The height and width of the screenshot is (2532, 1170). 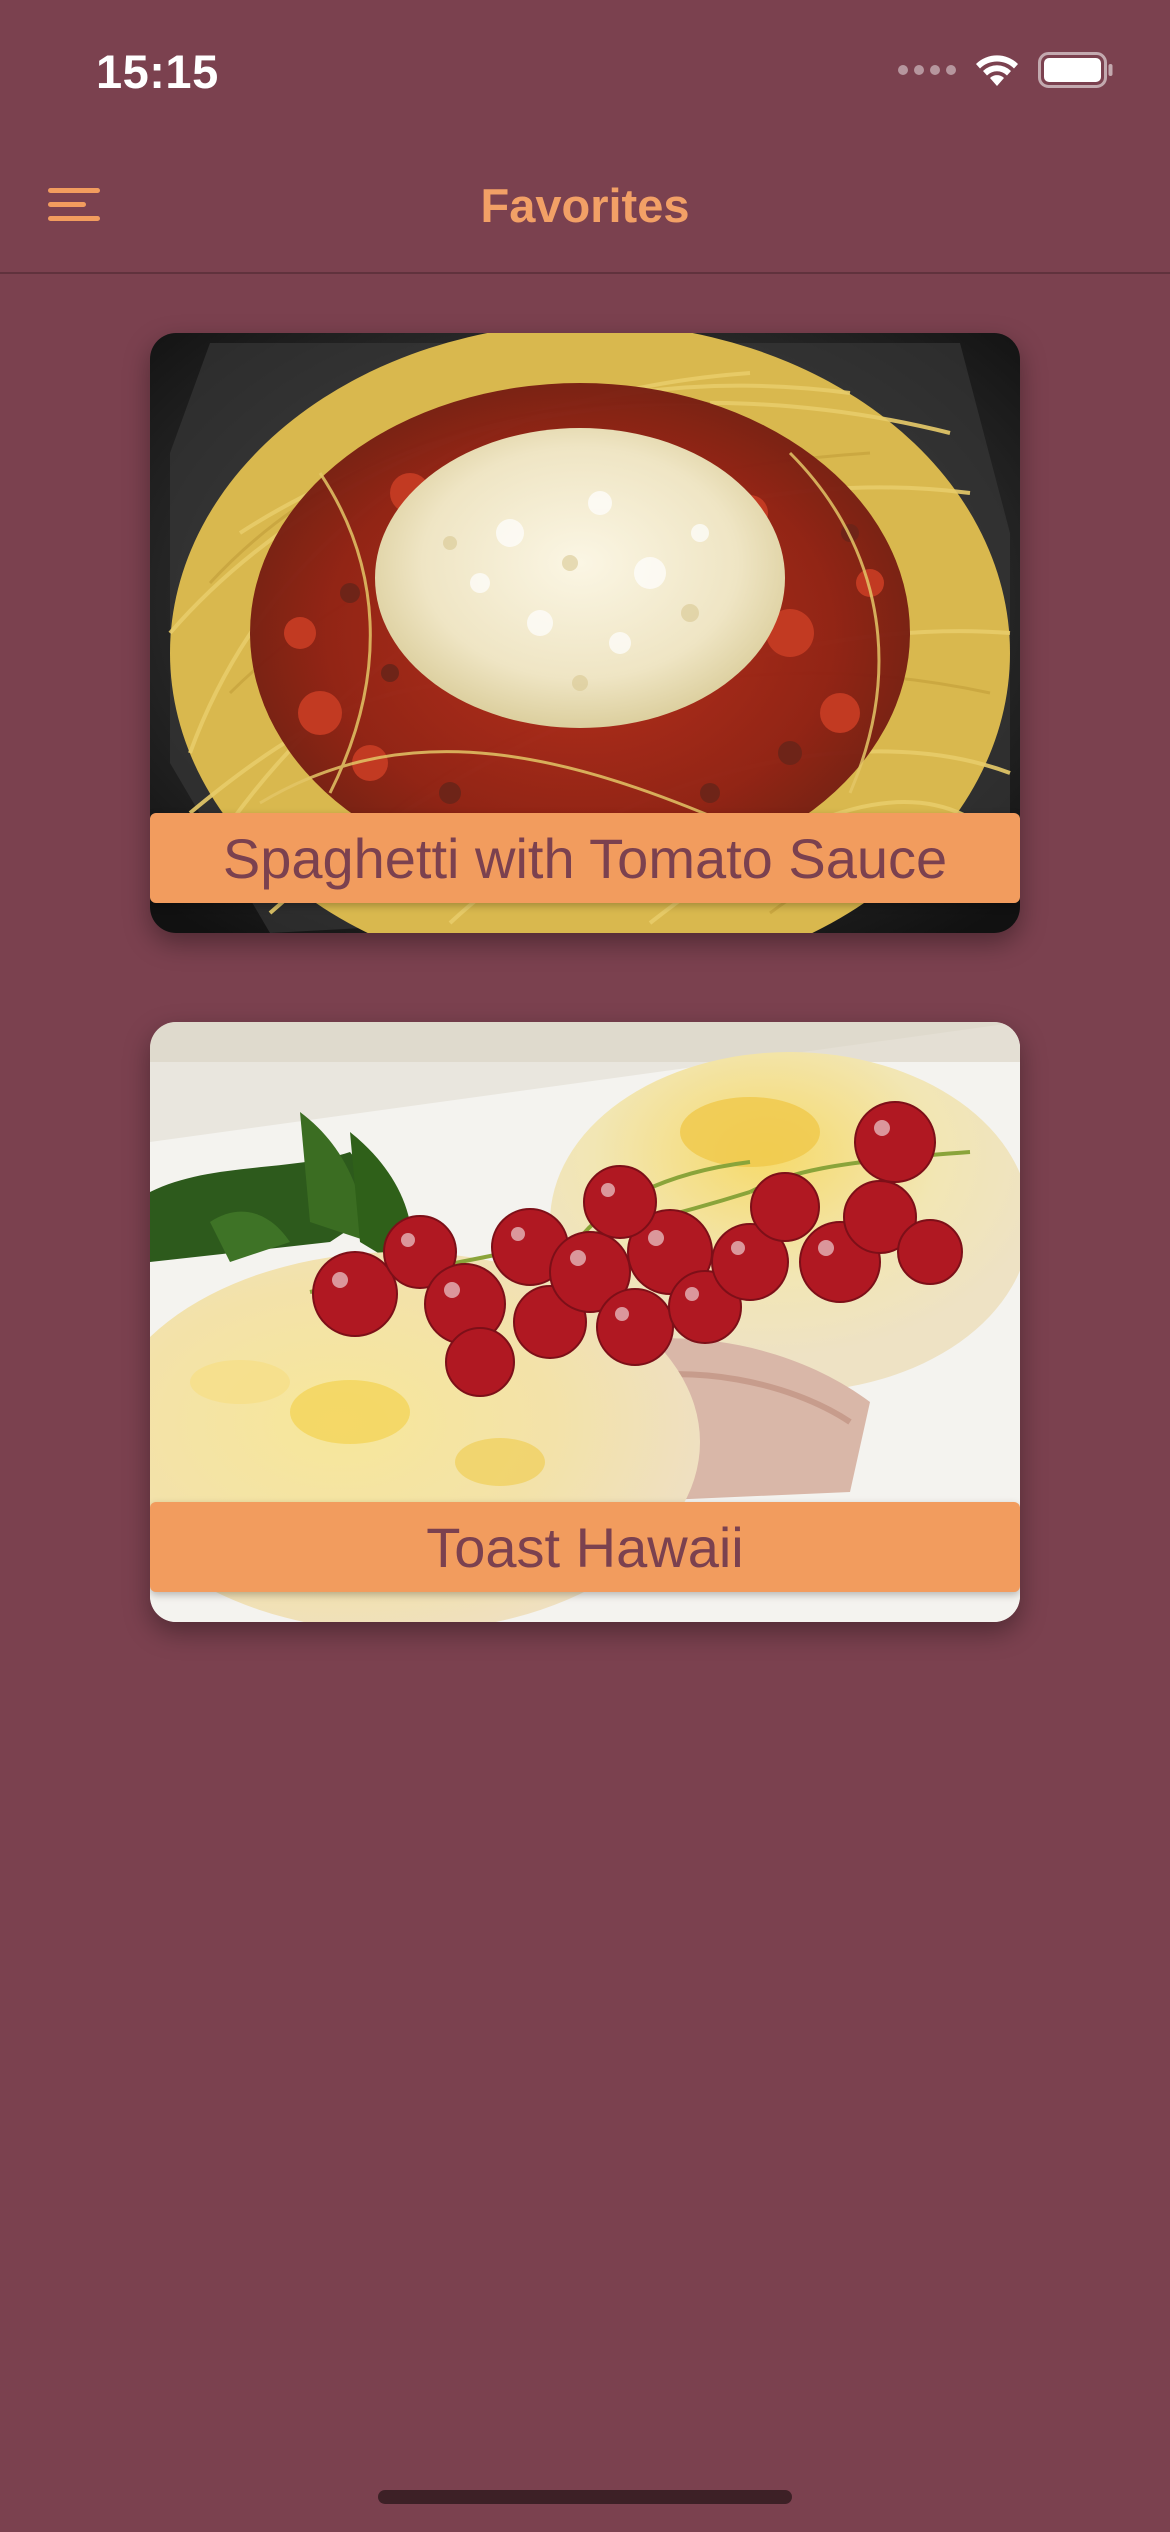 I want to click on favorite-title: Toast Hawaii, so click(x=585, y=1547).